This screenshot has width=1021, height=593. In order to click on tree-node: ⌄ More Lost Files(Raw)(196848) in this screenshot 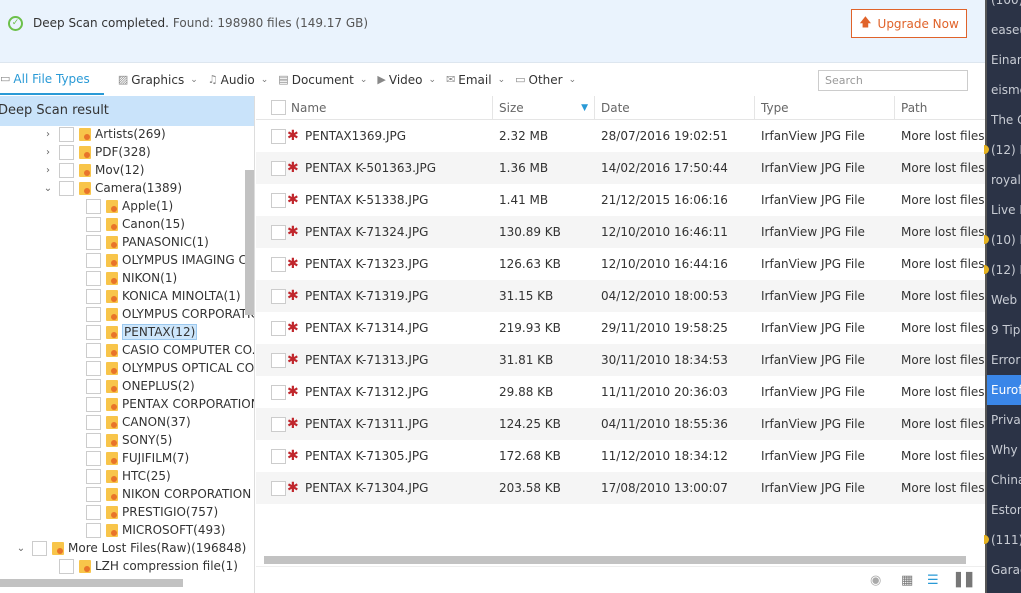, I will do `click(130, 548)`.